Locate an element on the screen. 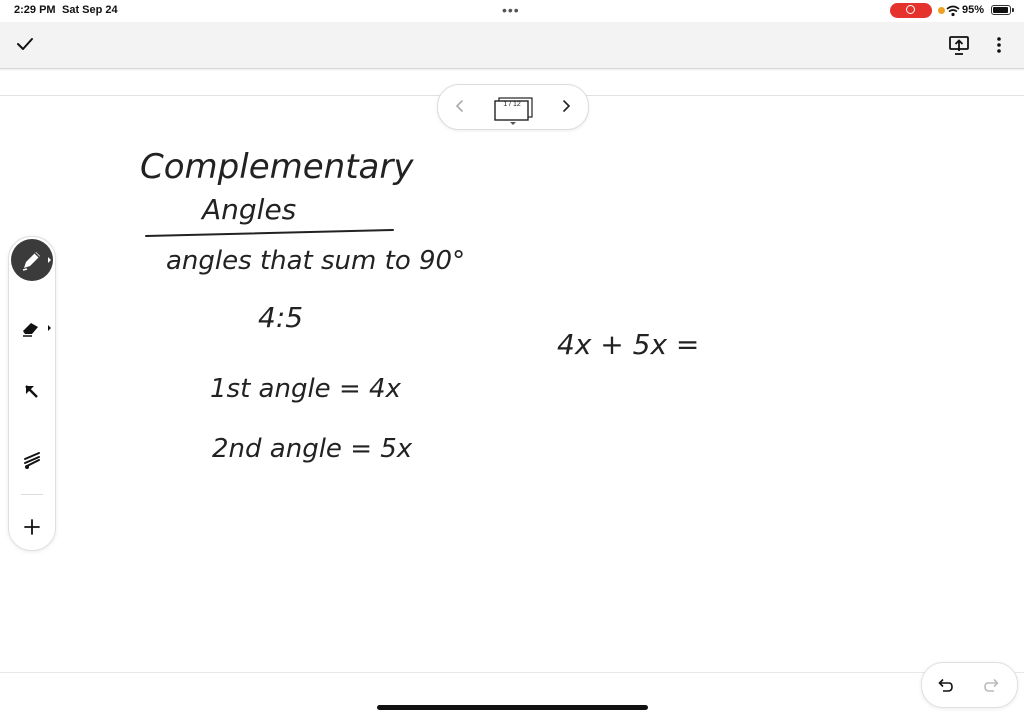 Image resolution: width=1024 pixels, height=716 pixels. ink-first-angle: 1st angle = 4x is located at coordinates (306, 389).